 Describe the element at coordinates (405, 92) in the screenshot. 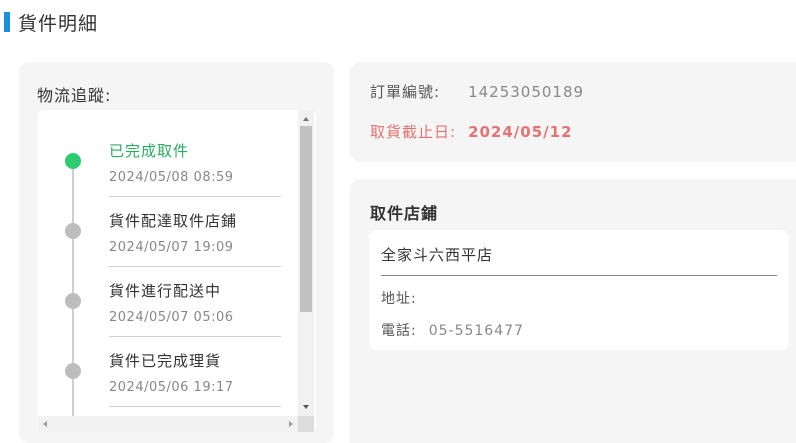

I see `order-number-label: 訂單編號:` at that location.